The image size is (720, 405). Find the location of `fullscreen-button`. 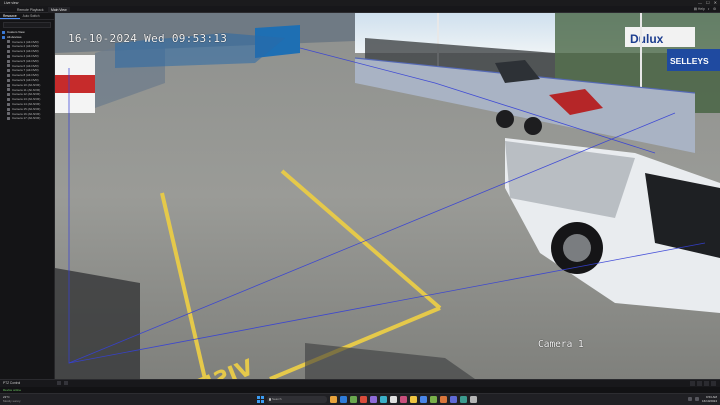

fullscreen-button is located at coordinates (713, 383).